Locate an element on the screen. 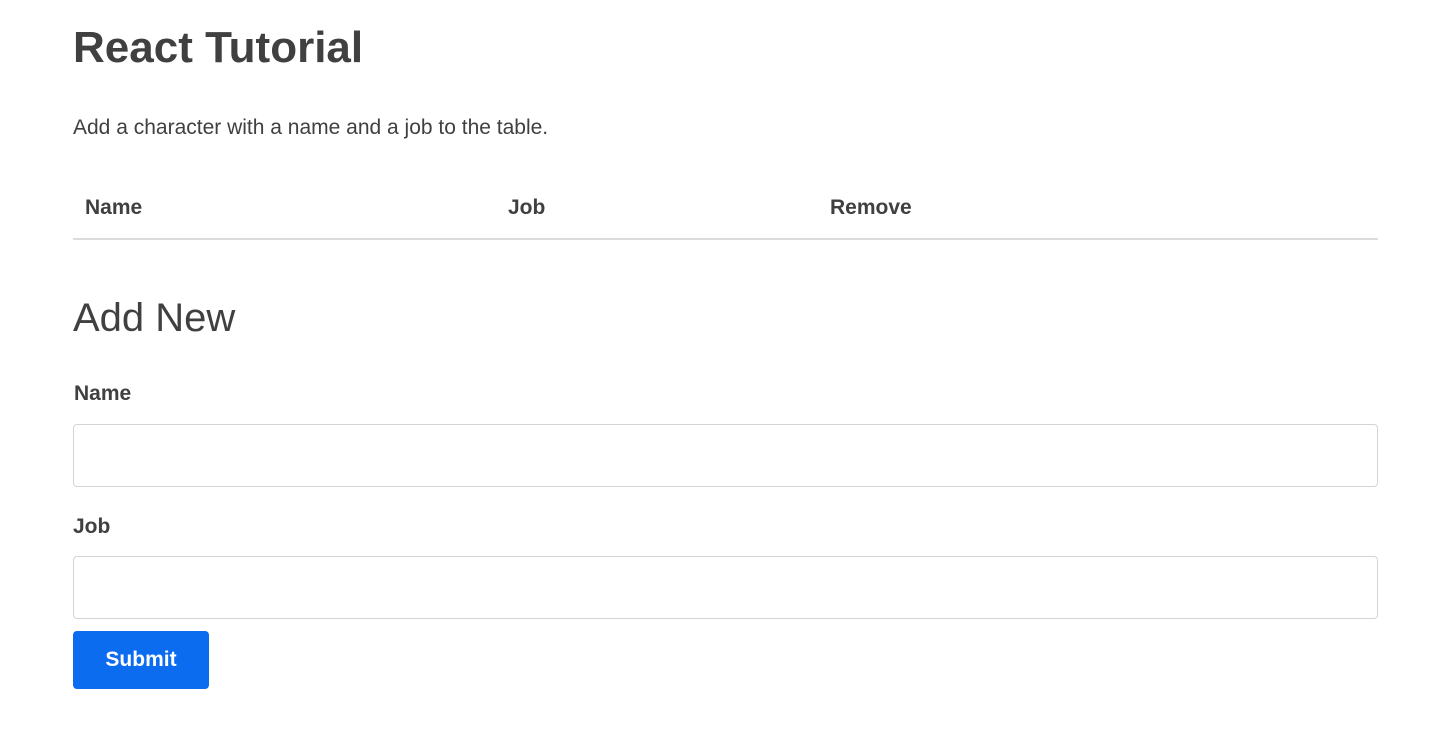 The width and height of the screenshot is (1452, 742). page-title: React Tutorial is located at coordinates (218, 47).